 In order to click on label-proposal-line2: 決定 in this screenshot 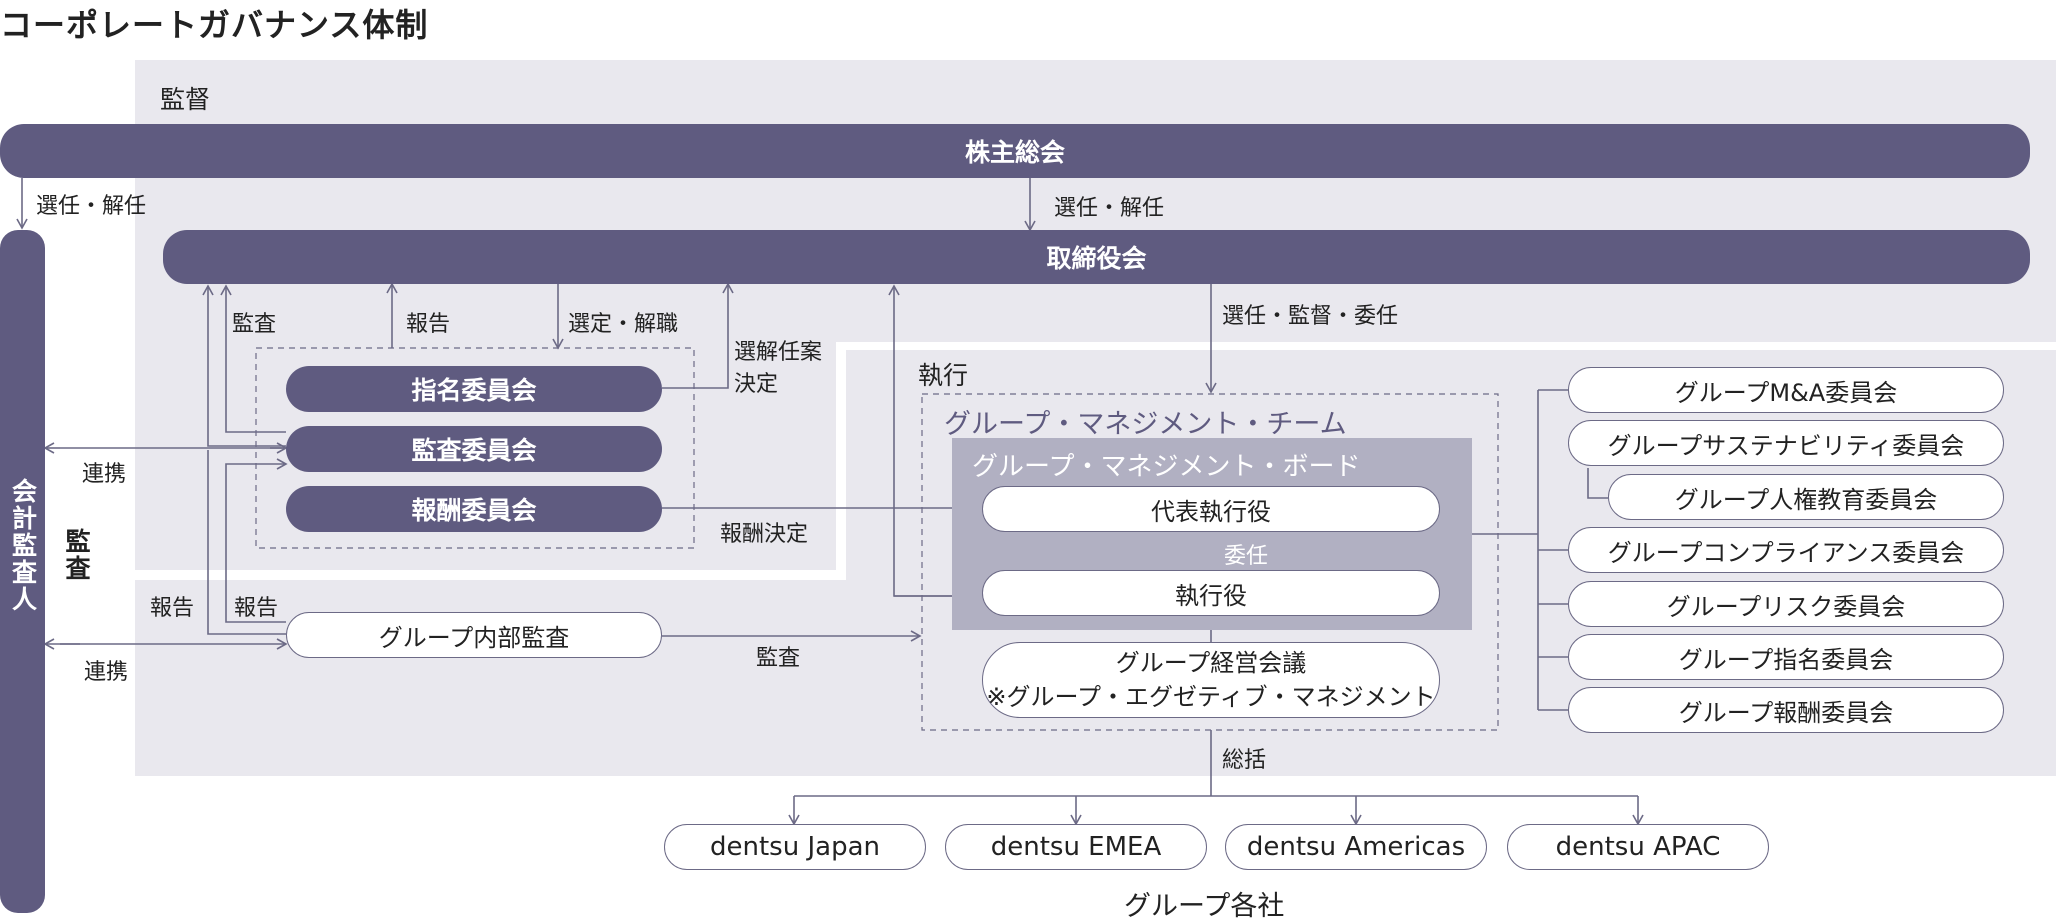, I will do `click(756, 384)`.